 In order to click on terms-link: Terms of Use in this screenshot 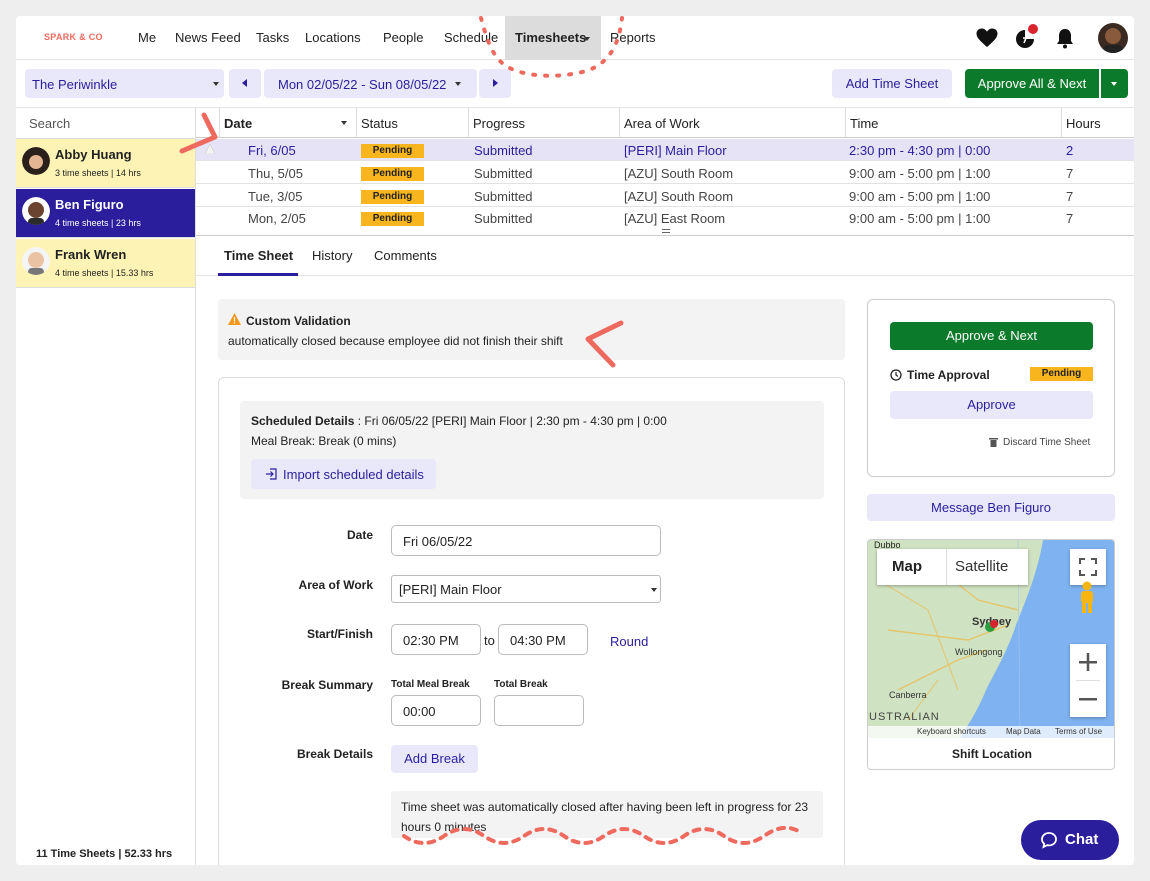, I will do `click(1078, 731)`.